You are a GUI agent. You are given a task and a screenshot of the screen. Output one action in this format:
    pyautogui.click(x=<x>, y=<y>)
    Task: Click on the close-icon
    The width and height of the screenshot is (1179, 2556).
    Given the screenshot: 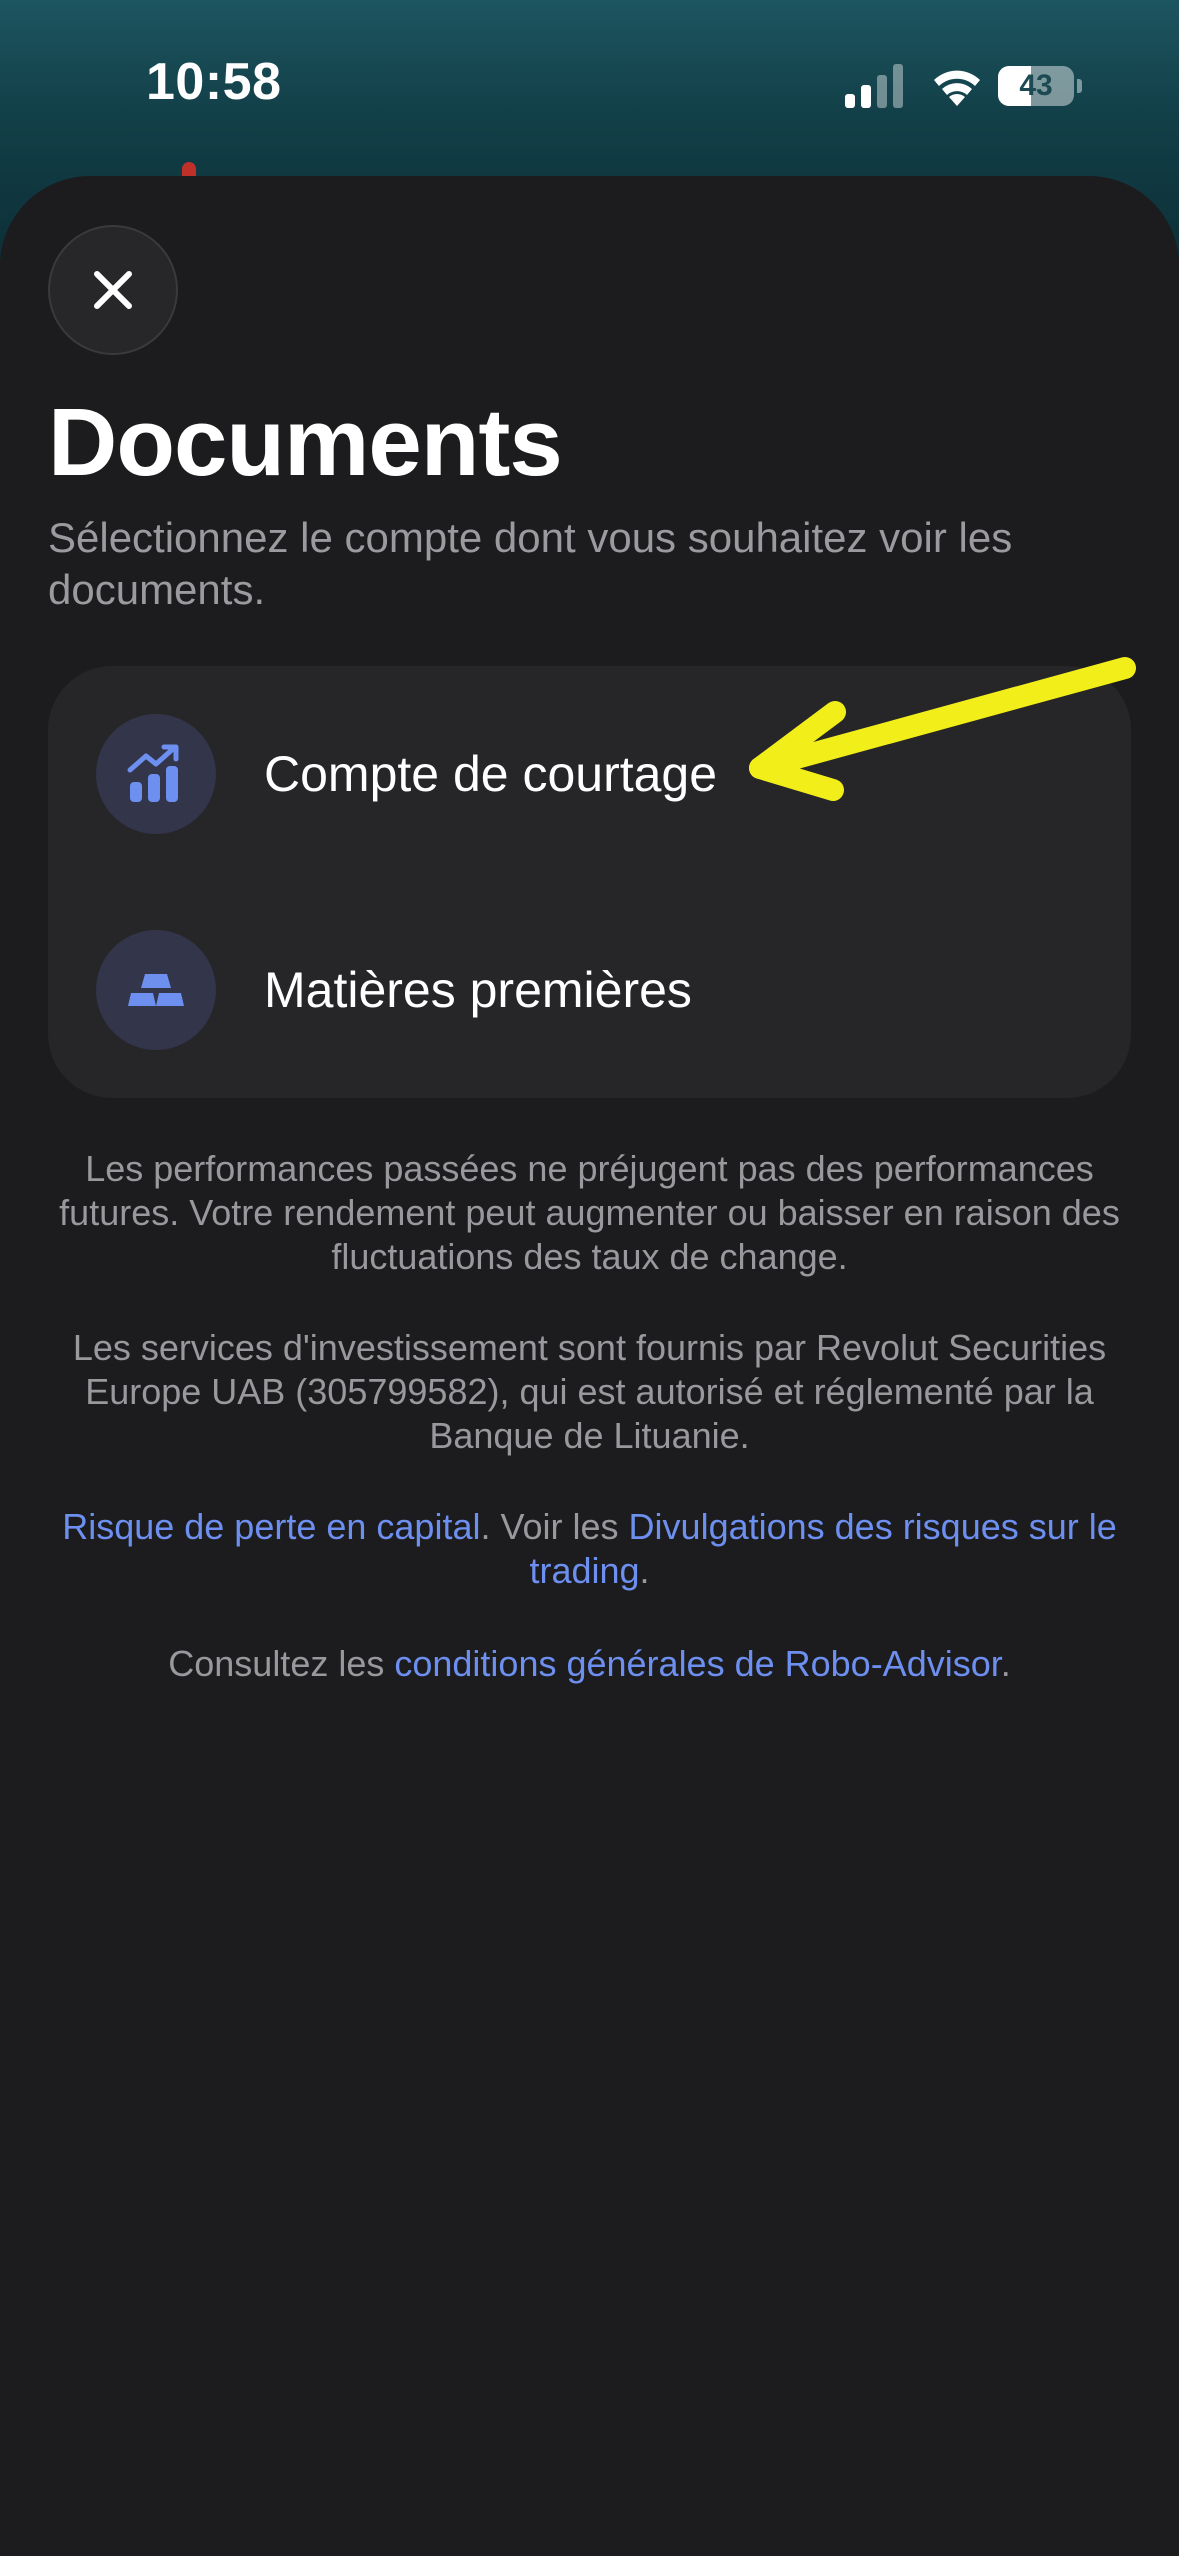 What is the action you would take?
    pyautogui.click(x=113, y=290)
    